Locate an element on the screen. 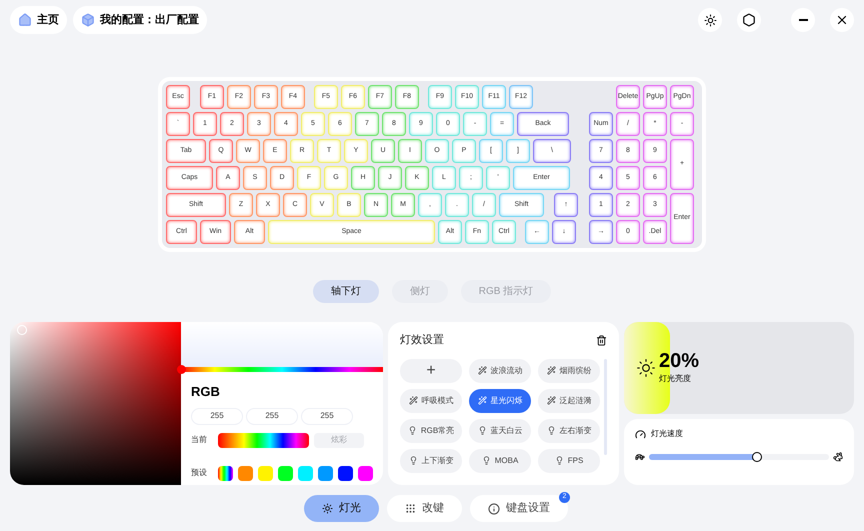 The height and width of the screenshot is (531, 864). effect-button: 烟雨缤纷 is located at coordinates (569, 370).